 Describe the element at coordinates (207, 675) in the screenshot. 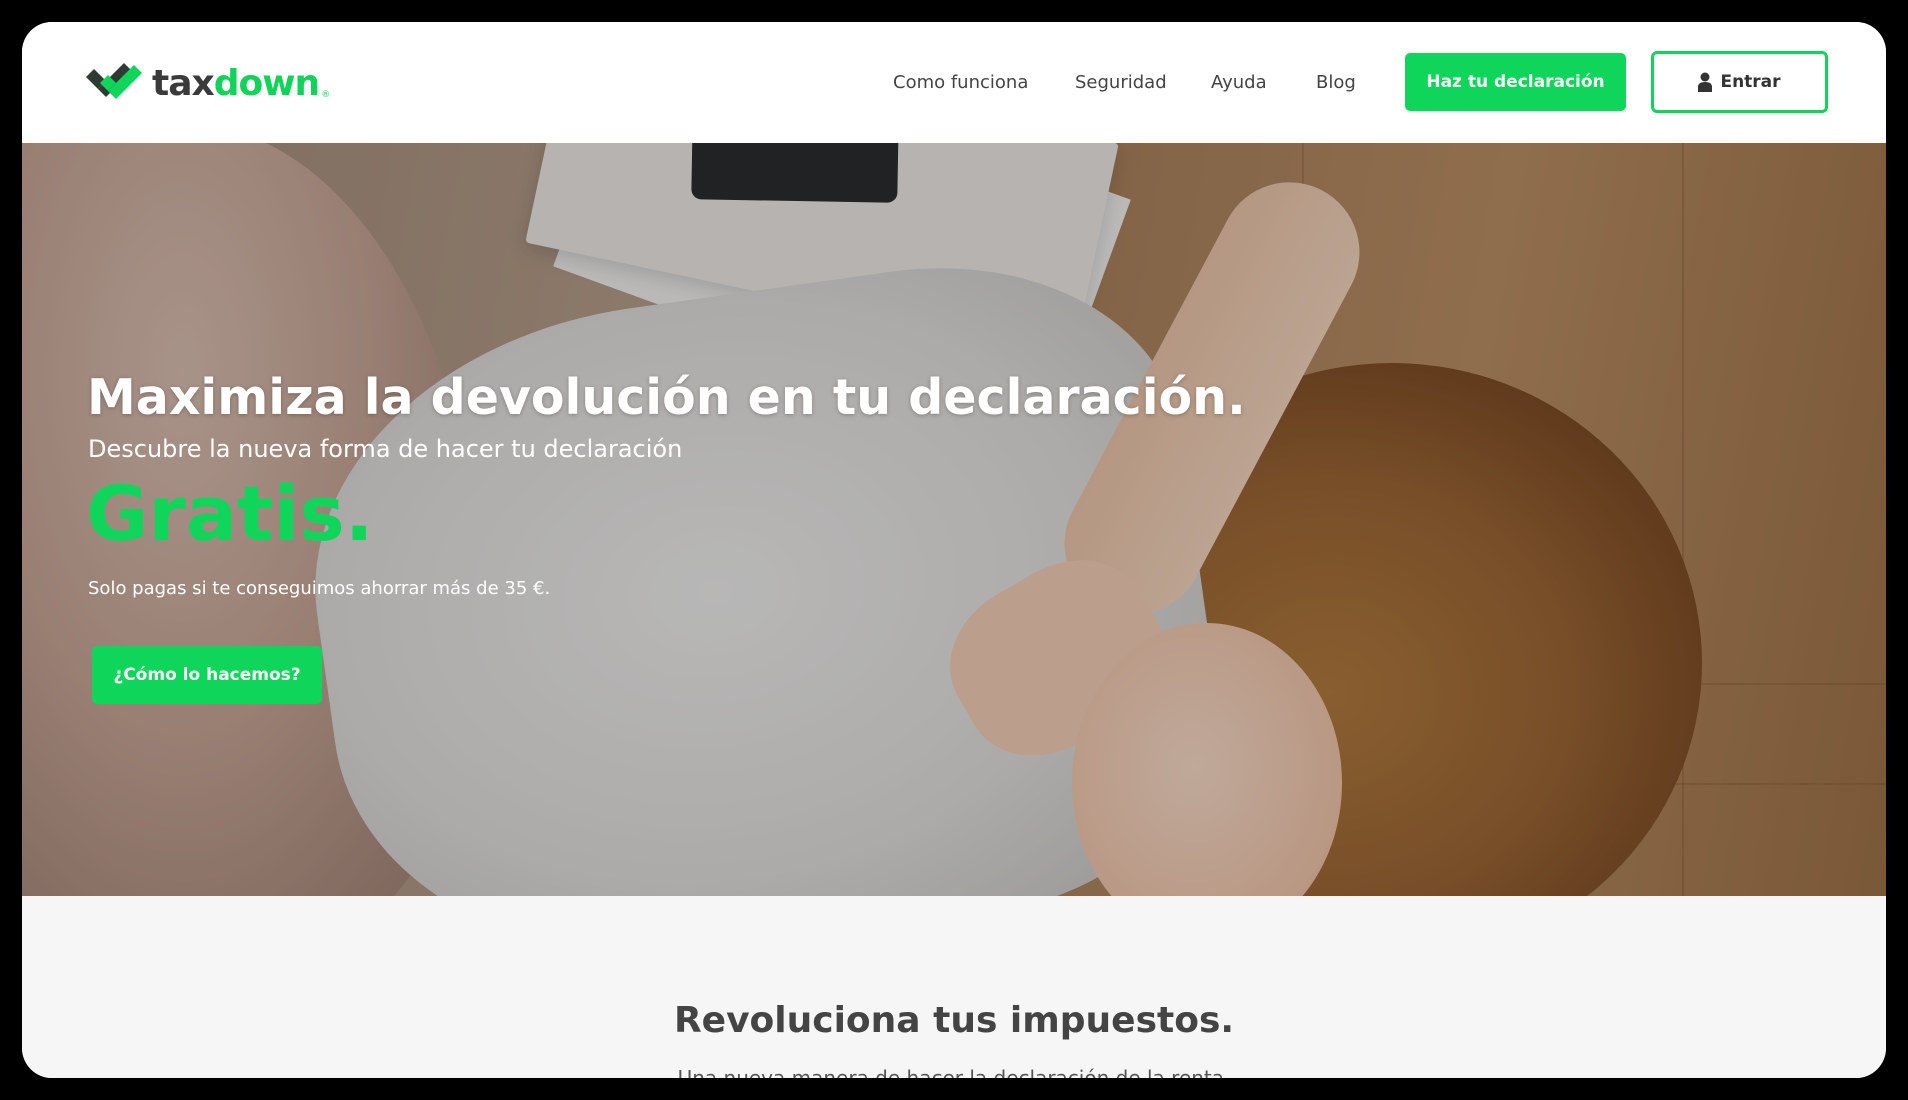

I see `como-lo-hacemos-button: ¿Cómo lo hacemos?` at that location.